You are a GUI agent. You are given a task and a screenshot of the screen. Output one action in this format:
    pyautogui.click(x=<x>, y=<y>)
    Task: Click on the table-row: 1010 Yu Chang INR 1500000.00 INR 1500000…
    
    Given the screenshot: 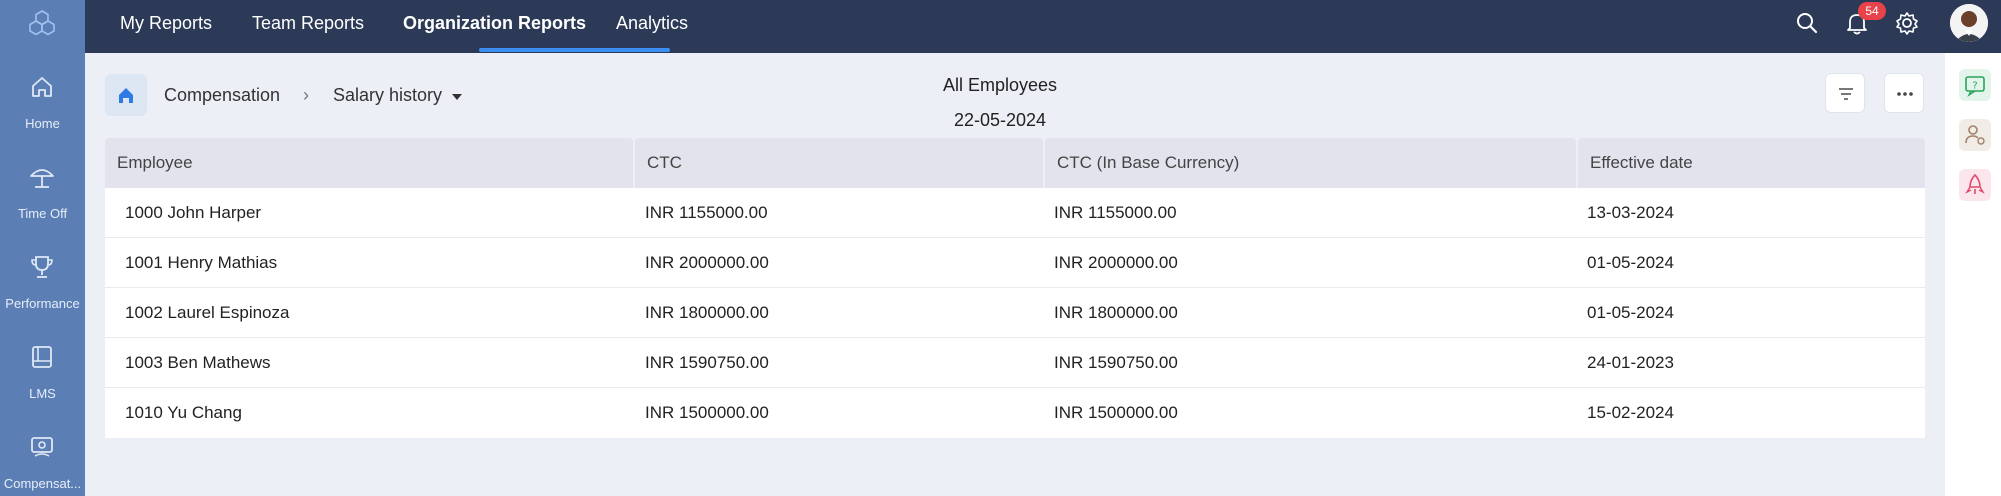 What is the action you would take?
    pyautogui.click(x=1015, y=413)
    